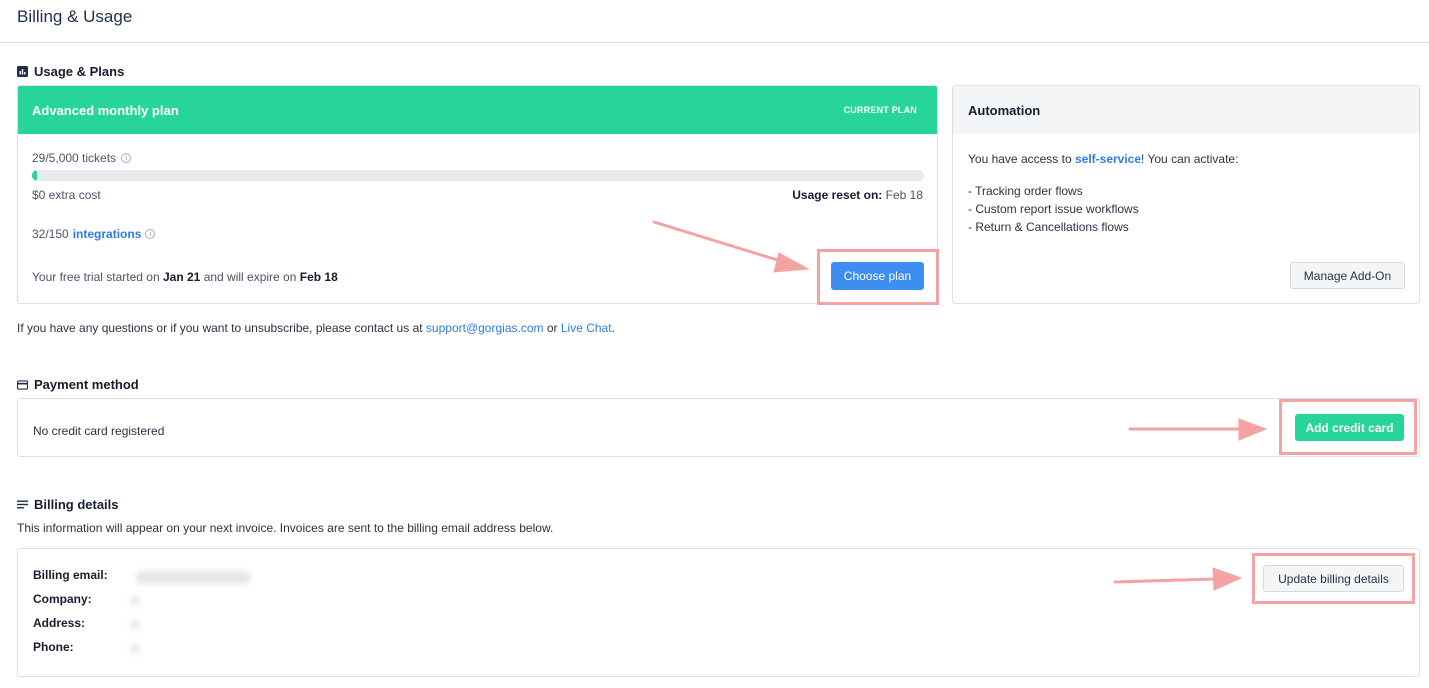 Image resolution: width=1429 pixels, height=688 pixels. What do you see at coordinates (1020, 159) in the screenshot?
I see `access-prefix: You have access to` at bounding box center [1020, 159].